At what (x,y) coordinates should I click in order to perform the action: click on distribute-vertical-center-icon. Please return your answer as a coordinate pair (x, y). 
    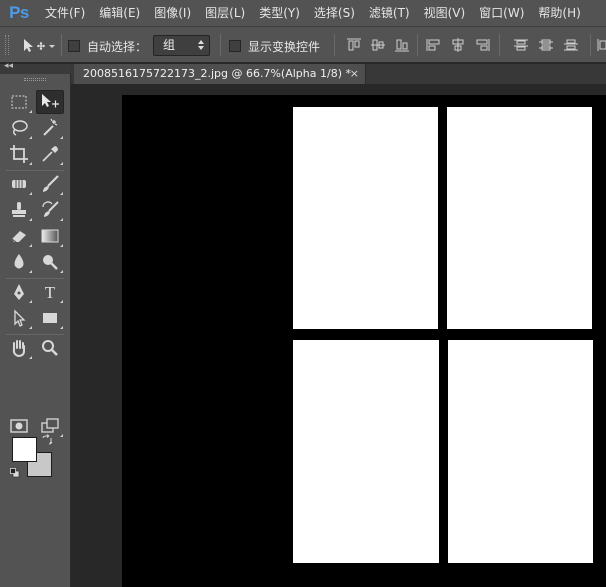
    Looking at the image, I should click on (546, 45).